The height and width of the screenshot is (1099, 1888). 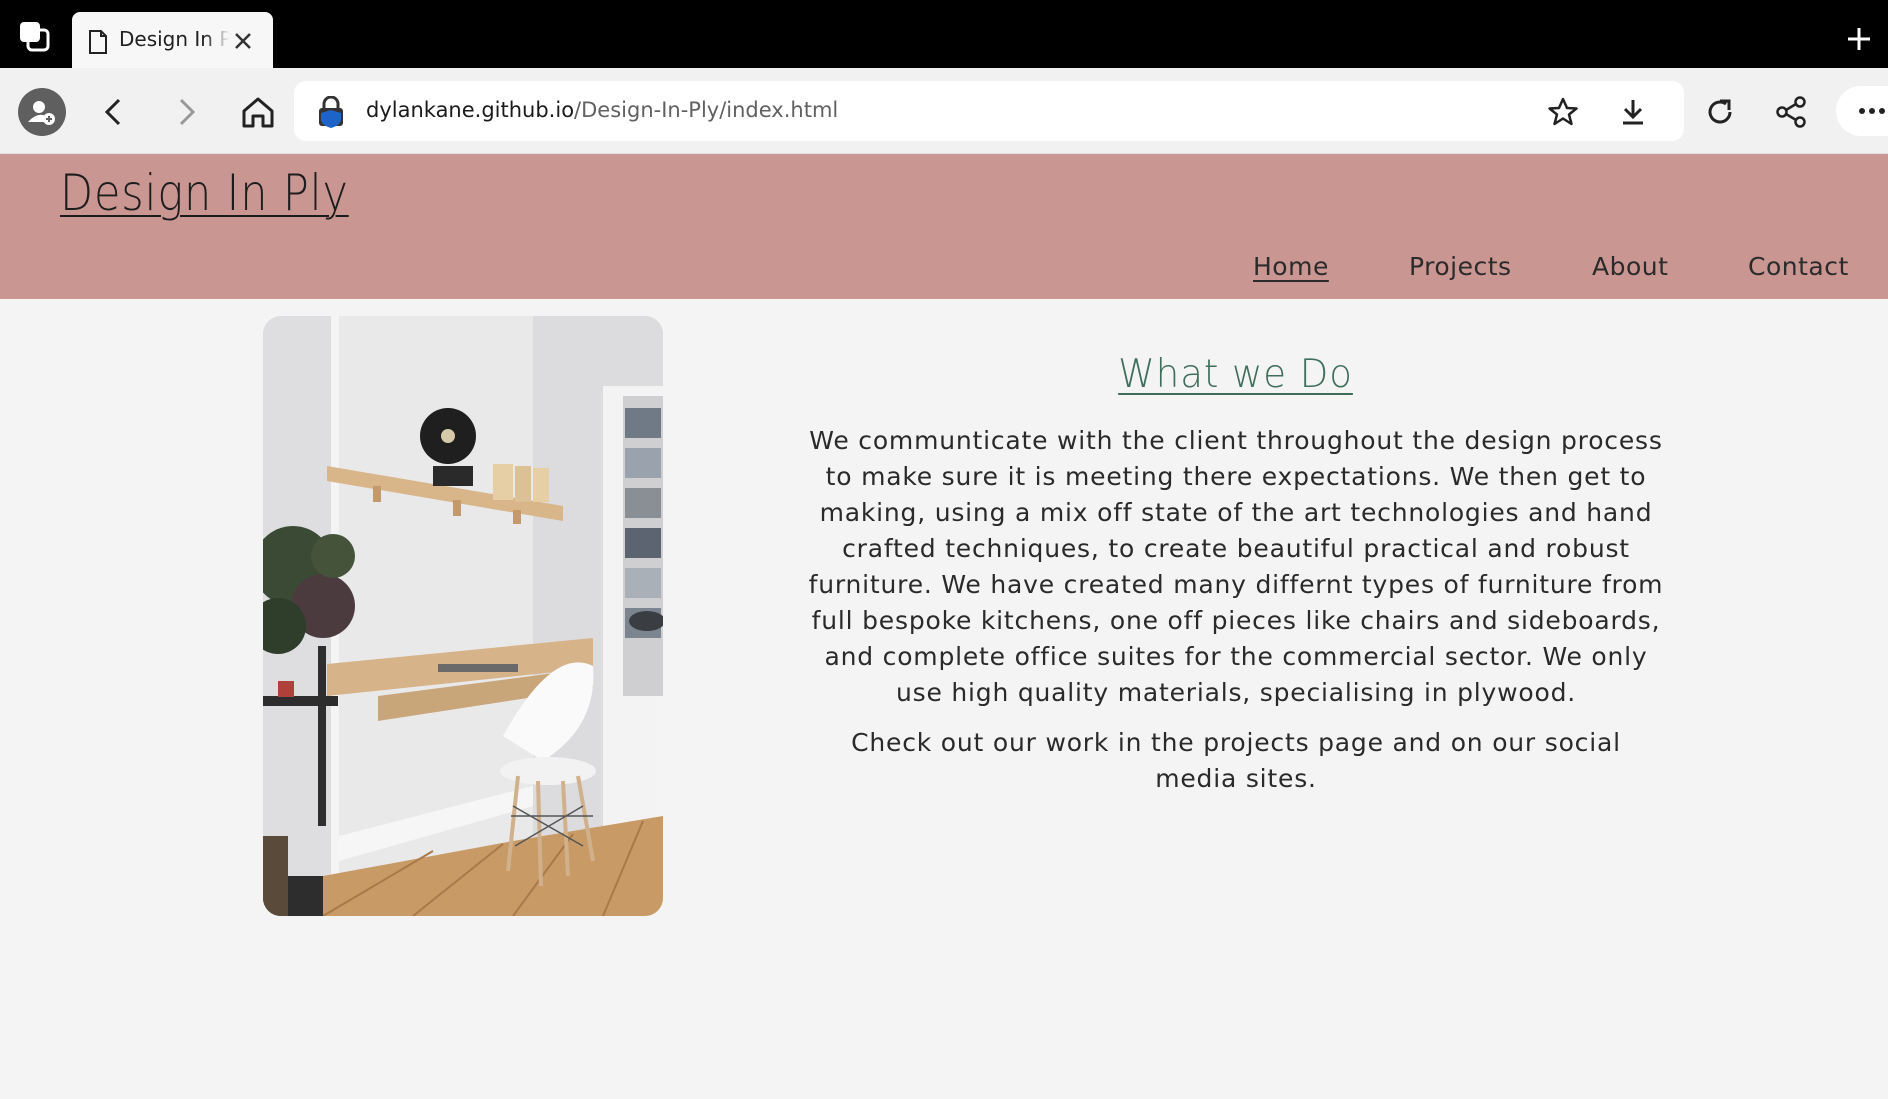 I want to click on page-icon, so click(x=98, y=42).